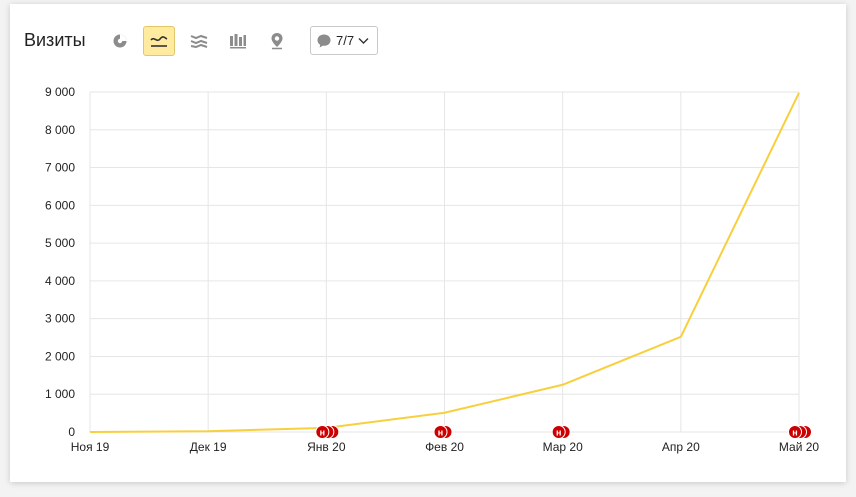 The image size is (856, 497). What do you see at coordinates (60, 92) in the screenshot?
I see `y-tick-label: 9 000` at bounding box center [60, 92].